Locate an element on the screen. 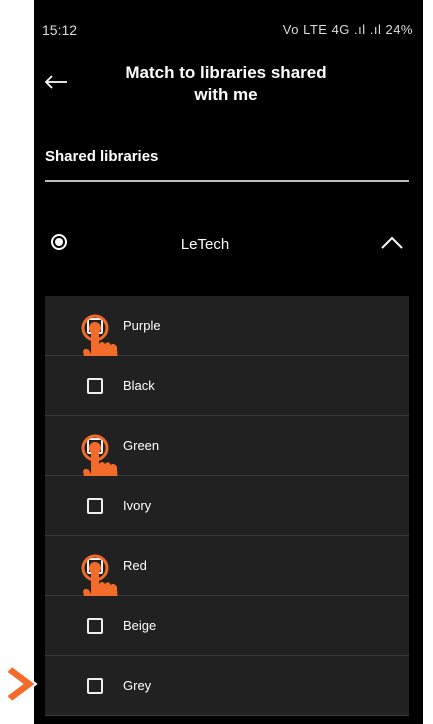 The width and height of the screenshot is (433, 724). status-bar: 15:12 Vo LTE 4G .ıl .ıl 24% is located at coordinates (228, 28).